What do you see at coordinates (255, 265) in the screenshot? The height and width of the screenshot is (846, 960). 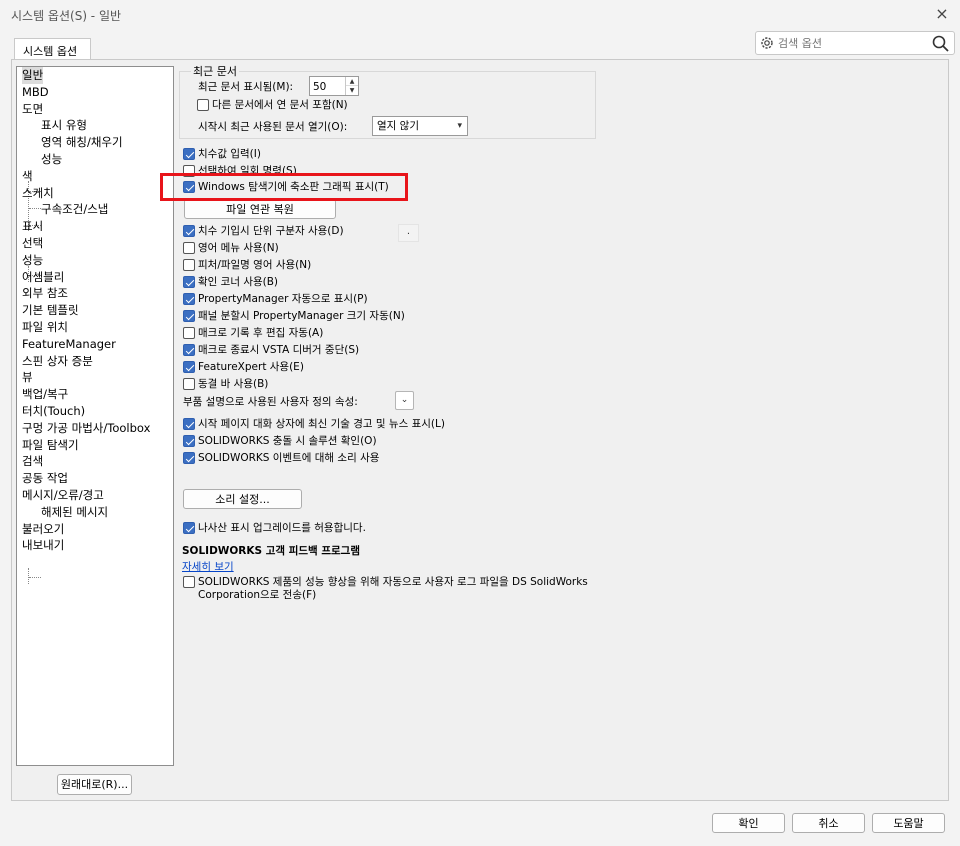 I see `option-label: 피처/파일명 영어 사용(N)` at bounding box center [255, 265].